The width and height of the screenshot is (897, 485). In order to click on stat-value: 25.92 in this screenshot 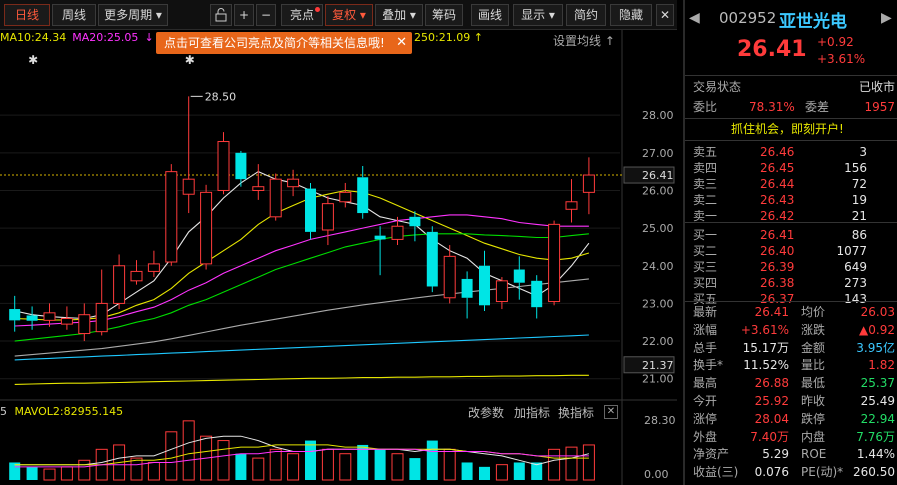, I will do `click(771, 401)`.